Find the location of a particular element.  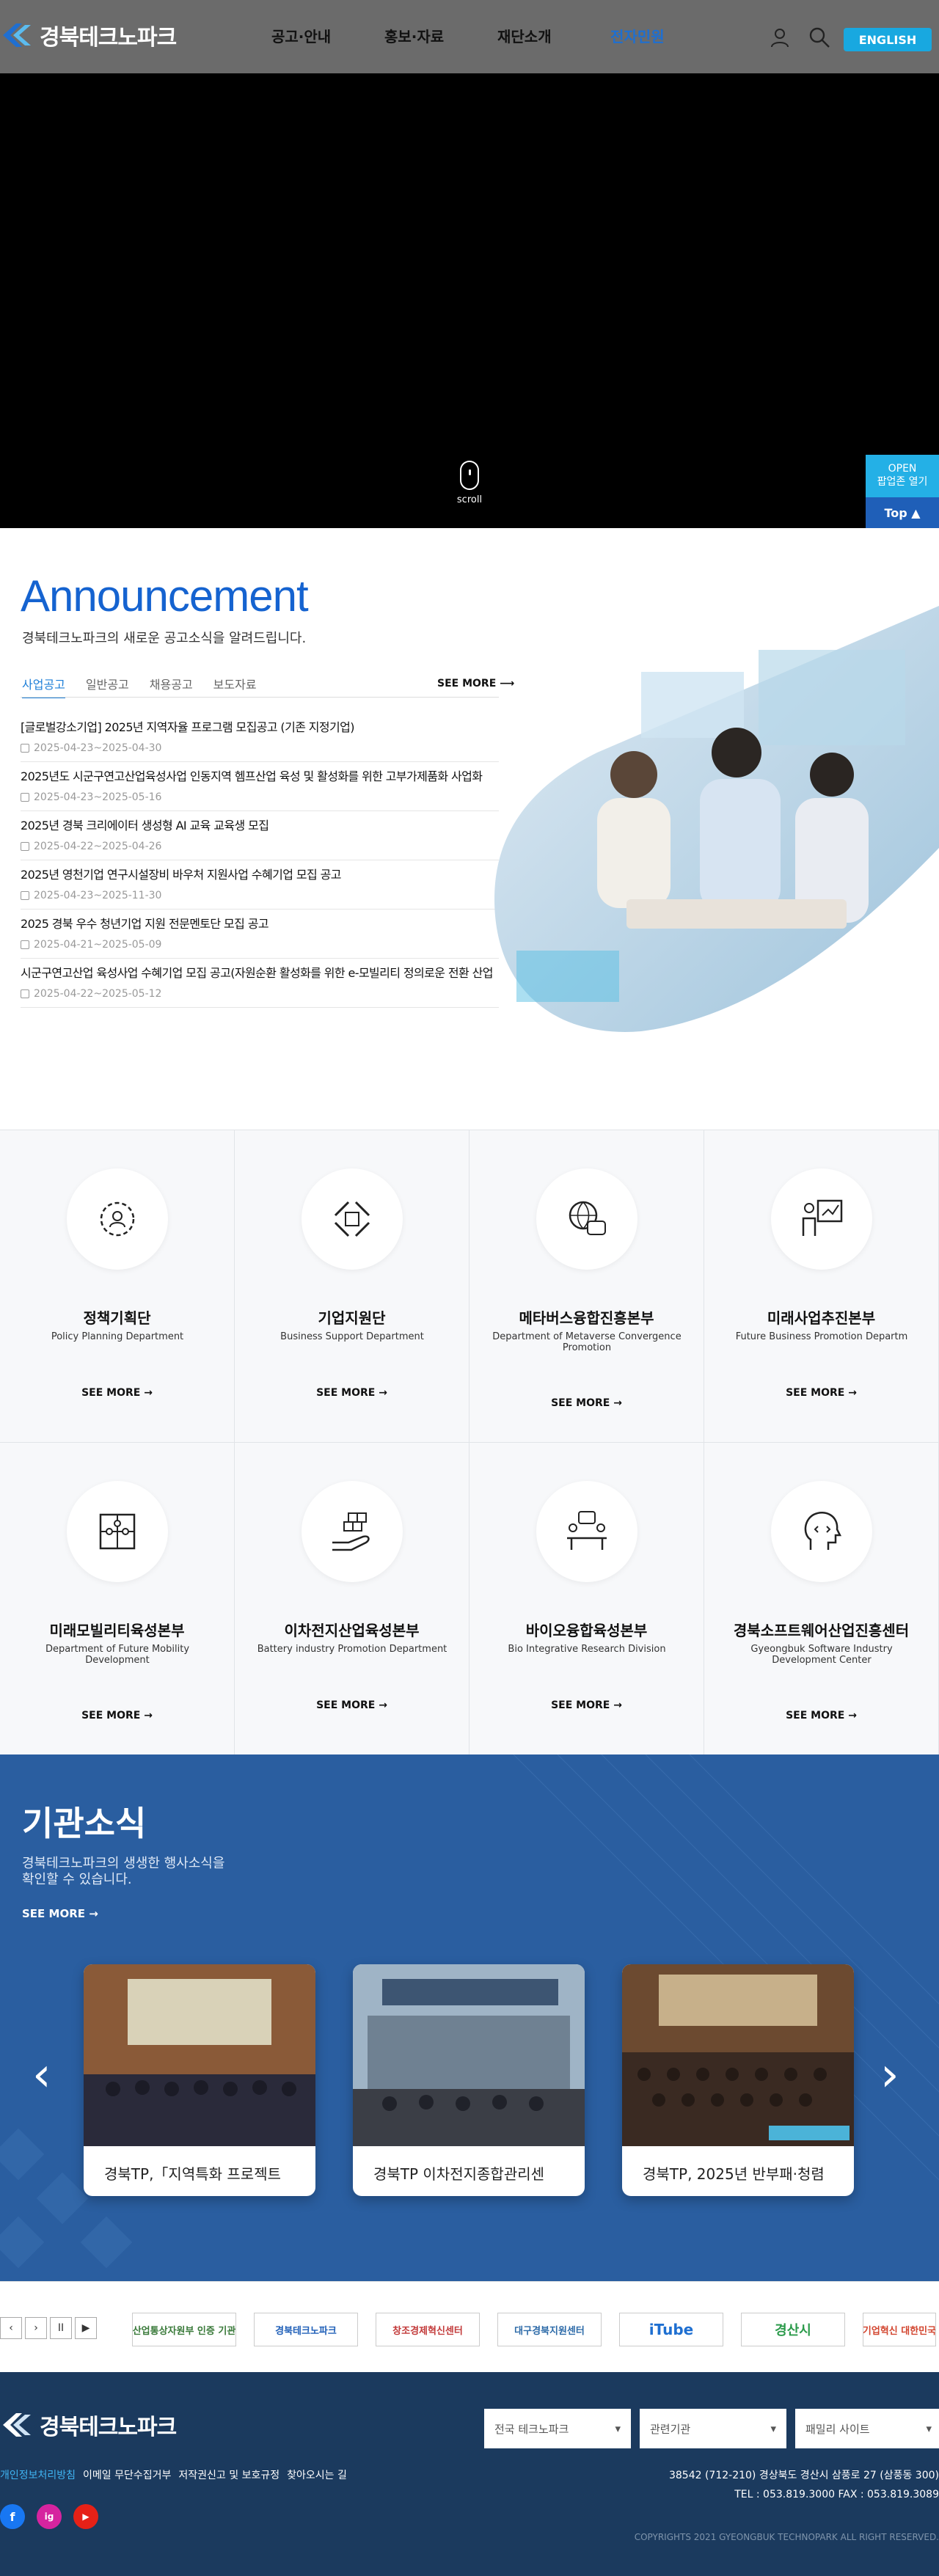

nav-about: 재단소개 is located at coordinates (553, 35).